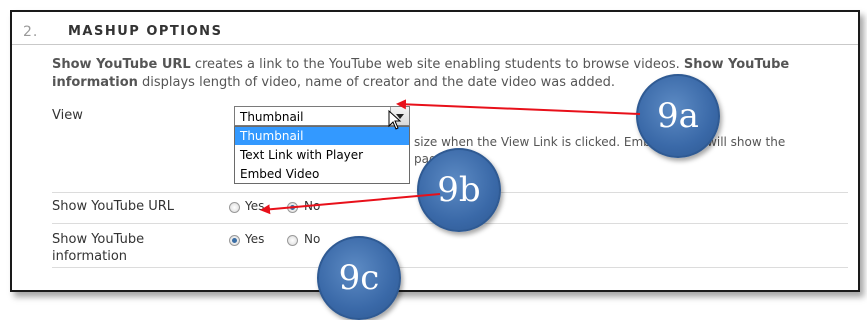  What do you see at coordinates (98, 239) in the screenshot?
I see `show-info-label-line1: Show YouTube` at bounding box center [98, 239].